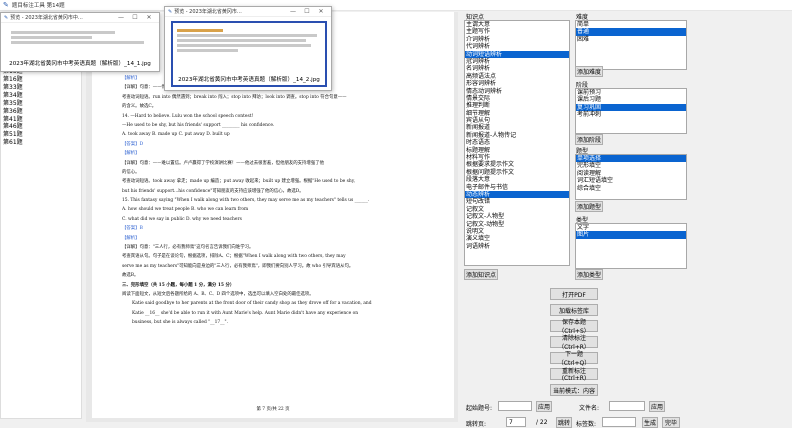 The image size is (792, 428). What do you see at coordinates (517, 31) in the screenshot?
I see `knowledge-option: 主题写作` at bounding box center [517, 31].